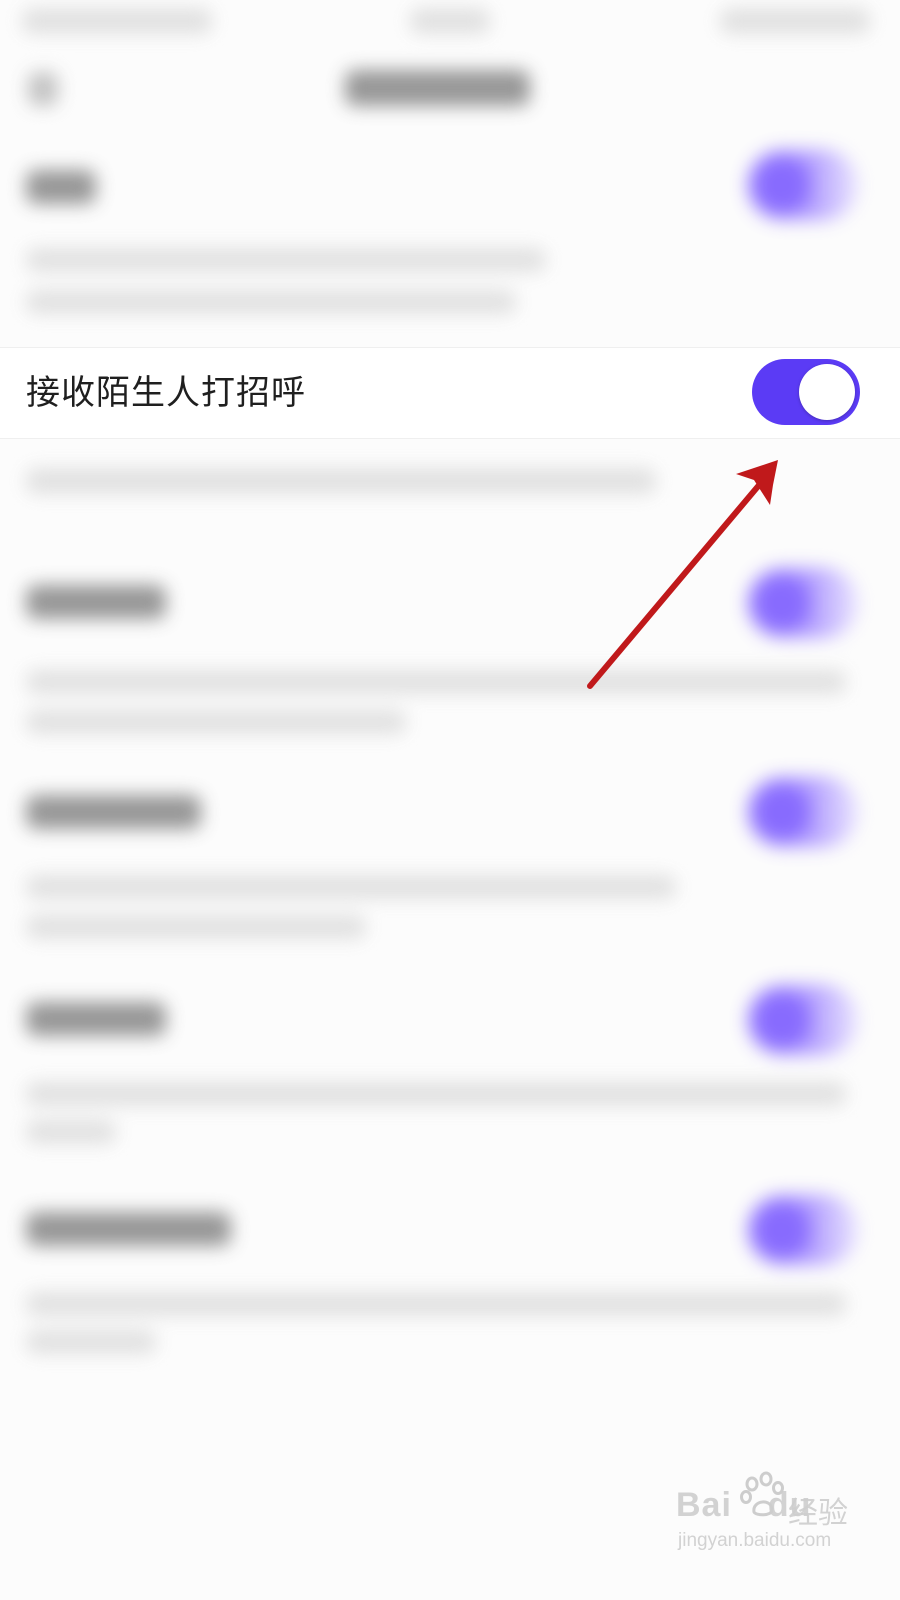 The image size is (900, 1600). I want to click on page-title, so click(437, 88).